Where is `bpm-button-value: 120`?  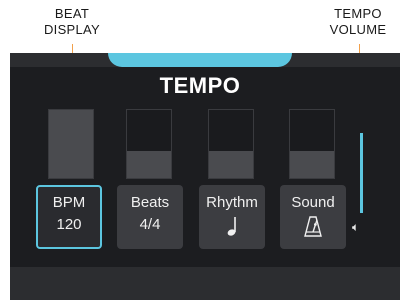 bpm-button-value: 120 is located at coordinates (69, 224).